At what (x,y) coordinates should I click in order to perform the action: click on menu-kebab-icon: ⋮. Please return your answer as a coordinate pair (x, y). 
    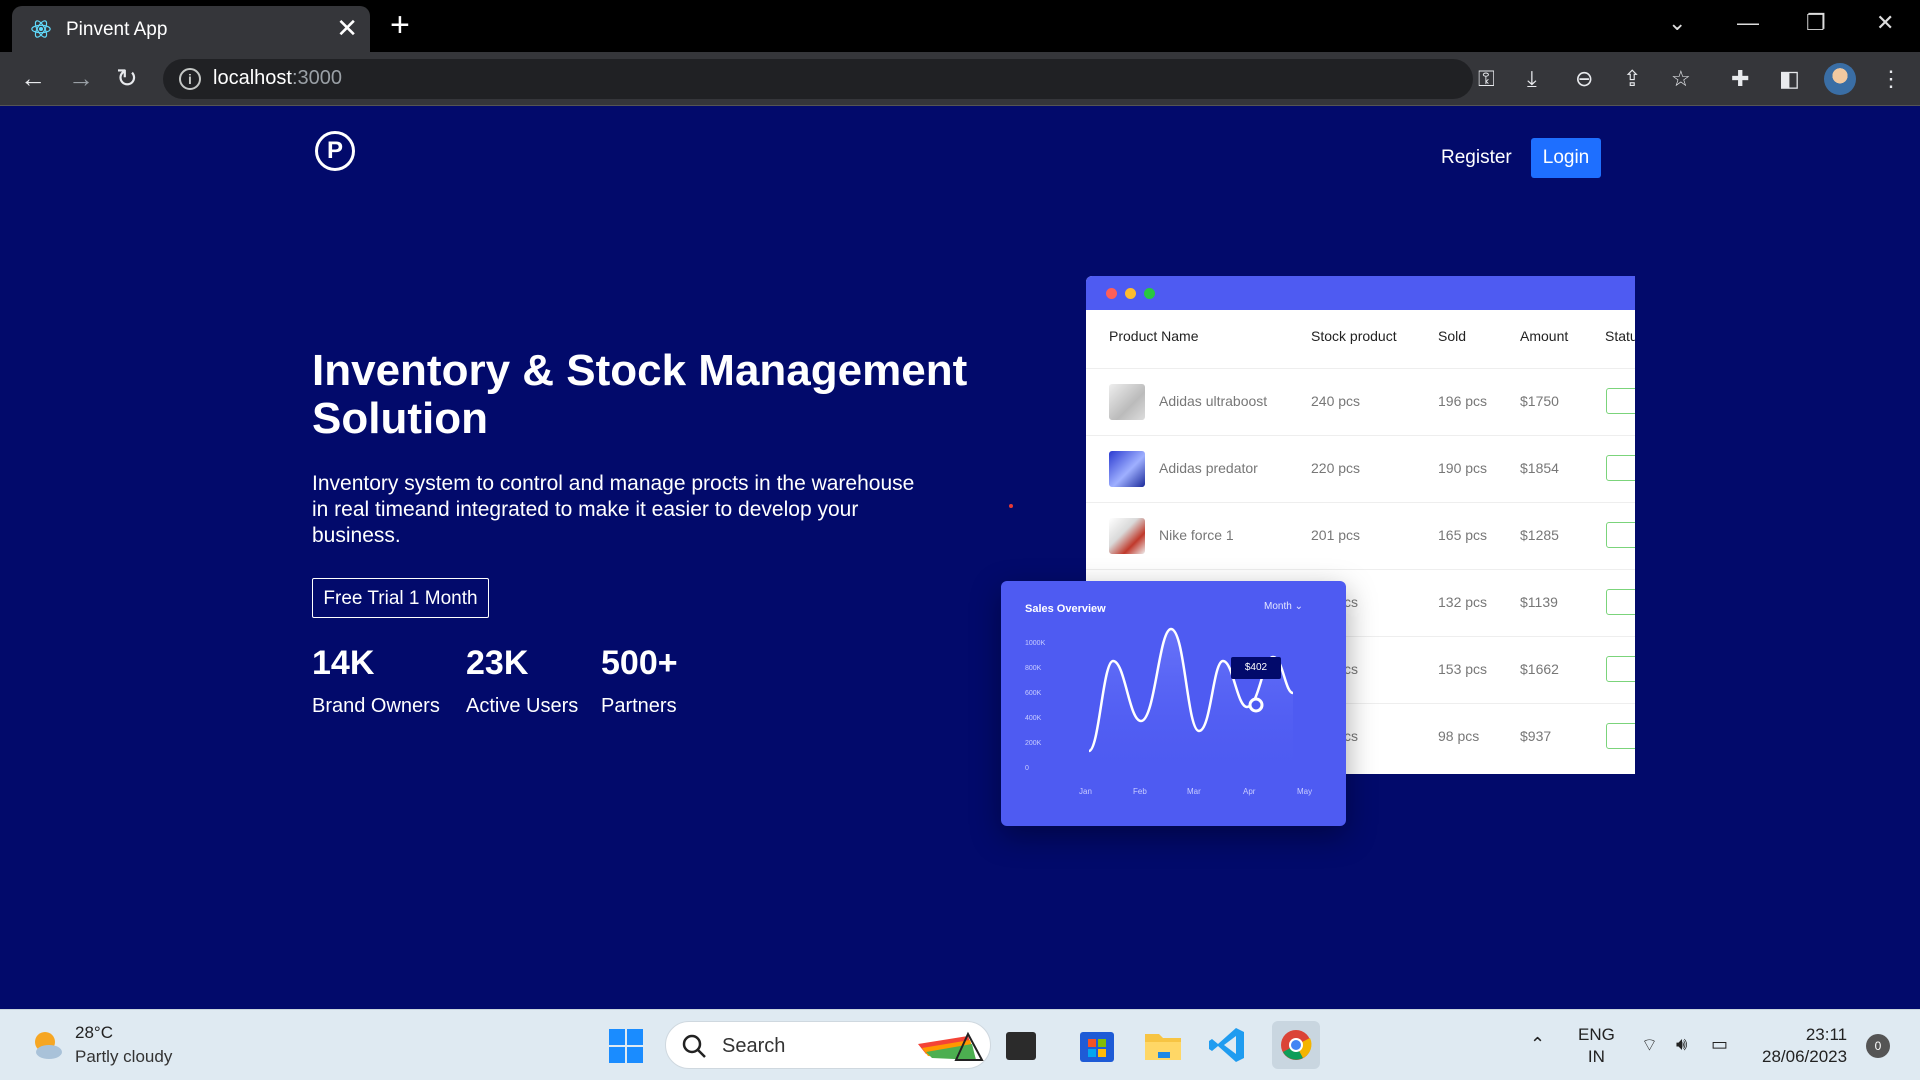
    Looking at the image, I should click on (1891, 79).